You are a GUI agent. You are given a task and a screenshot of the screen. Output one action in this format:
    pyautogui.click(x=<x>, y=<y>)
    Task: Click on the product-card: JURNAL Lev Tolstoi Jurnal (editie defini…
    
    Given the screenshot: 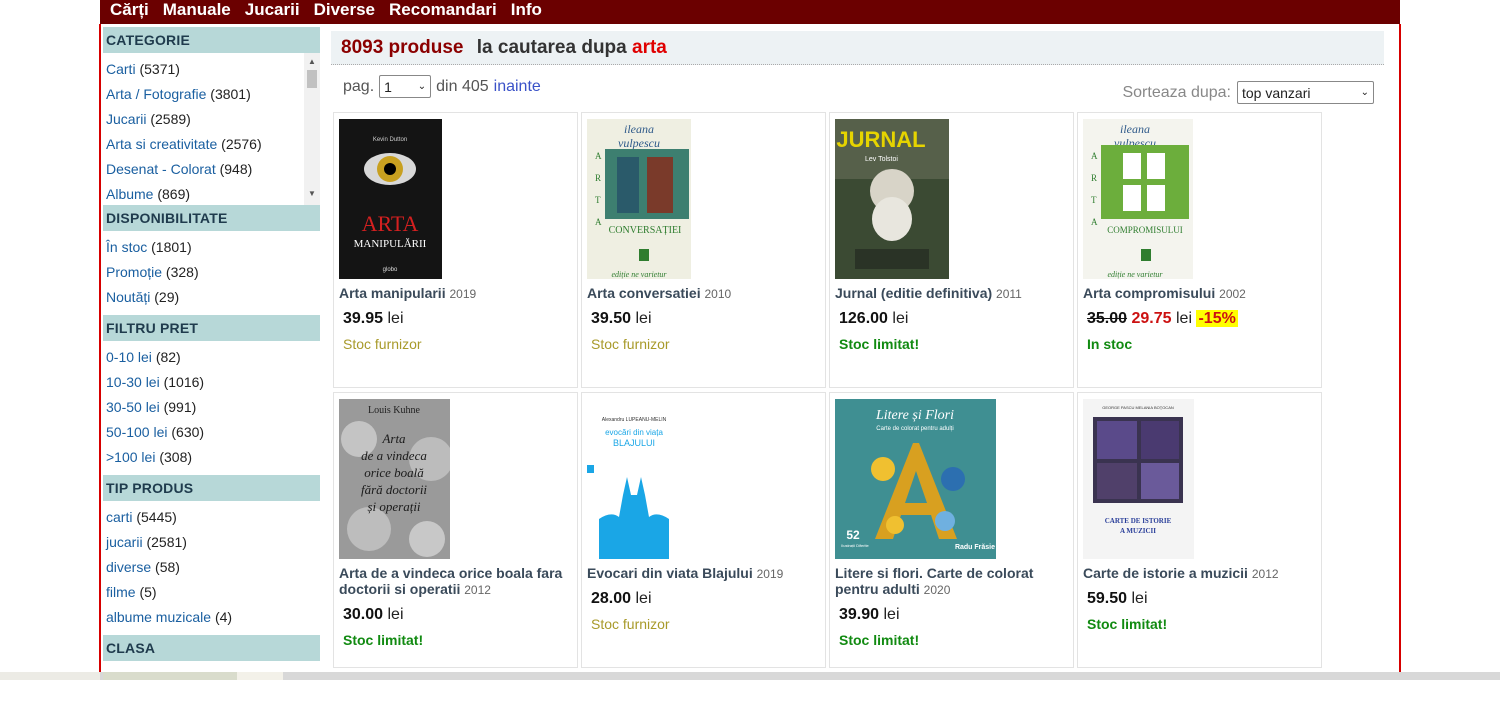 What is the action you would take?
    pyautogui.click(x=951, y=250)
    